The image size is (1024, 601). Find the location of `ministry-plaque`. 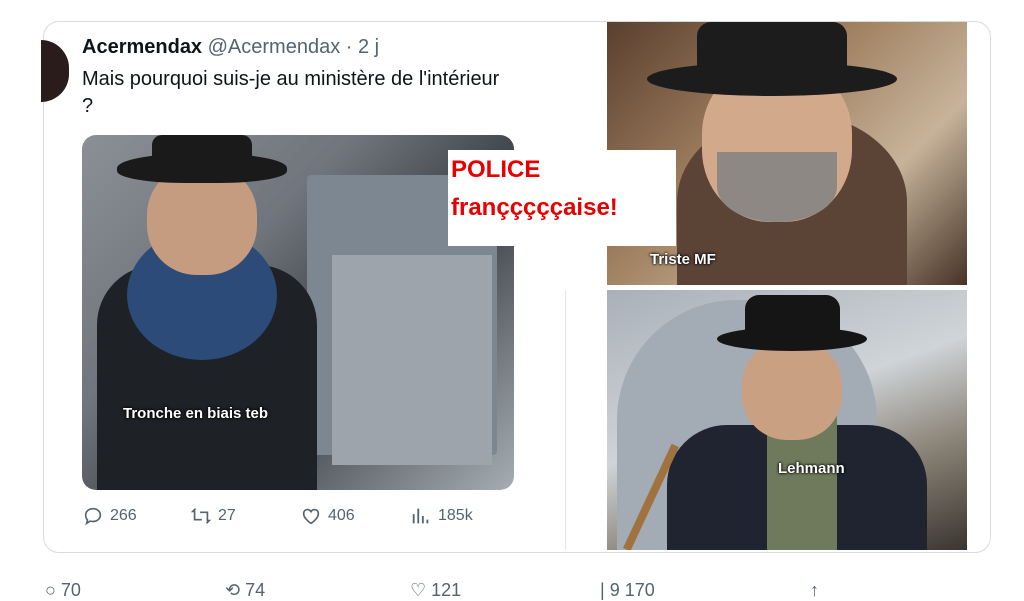

ministry-plaque is located at coordinates (412, 360).